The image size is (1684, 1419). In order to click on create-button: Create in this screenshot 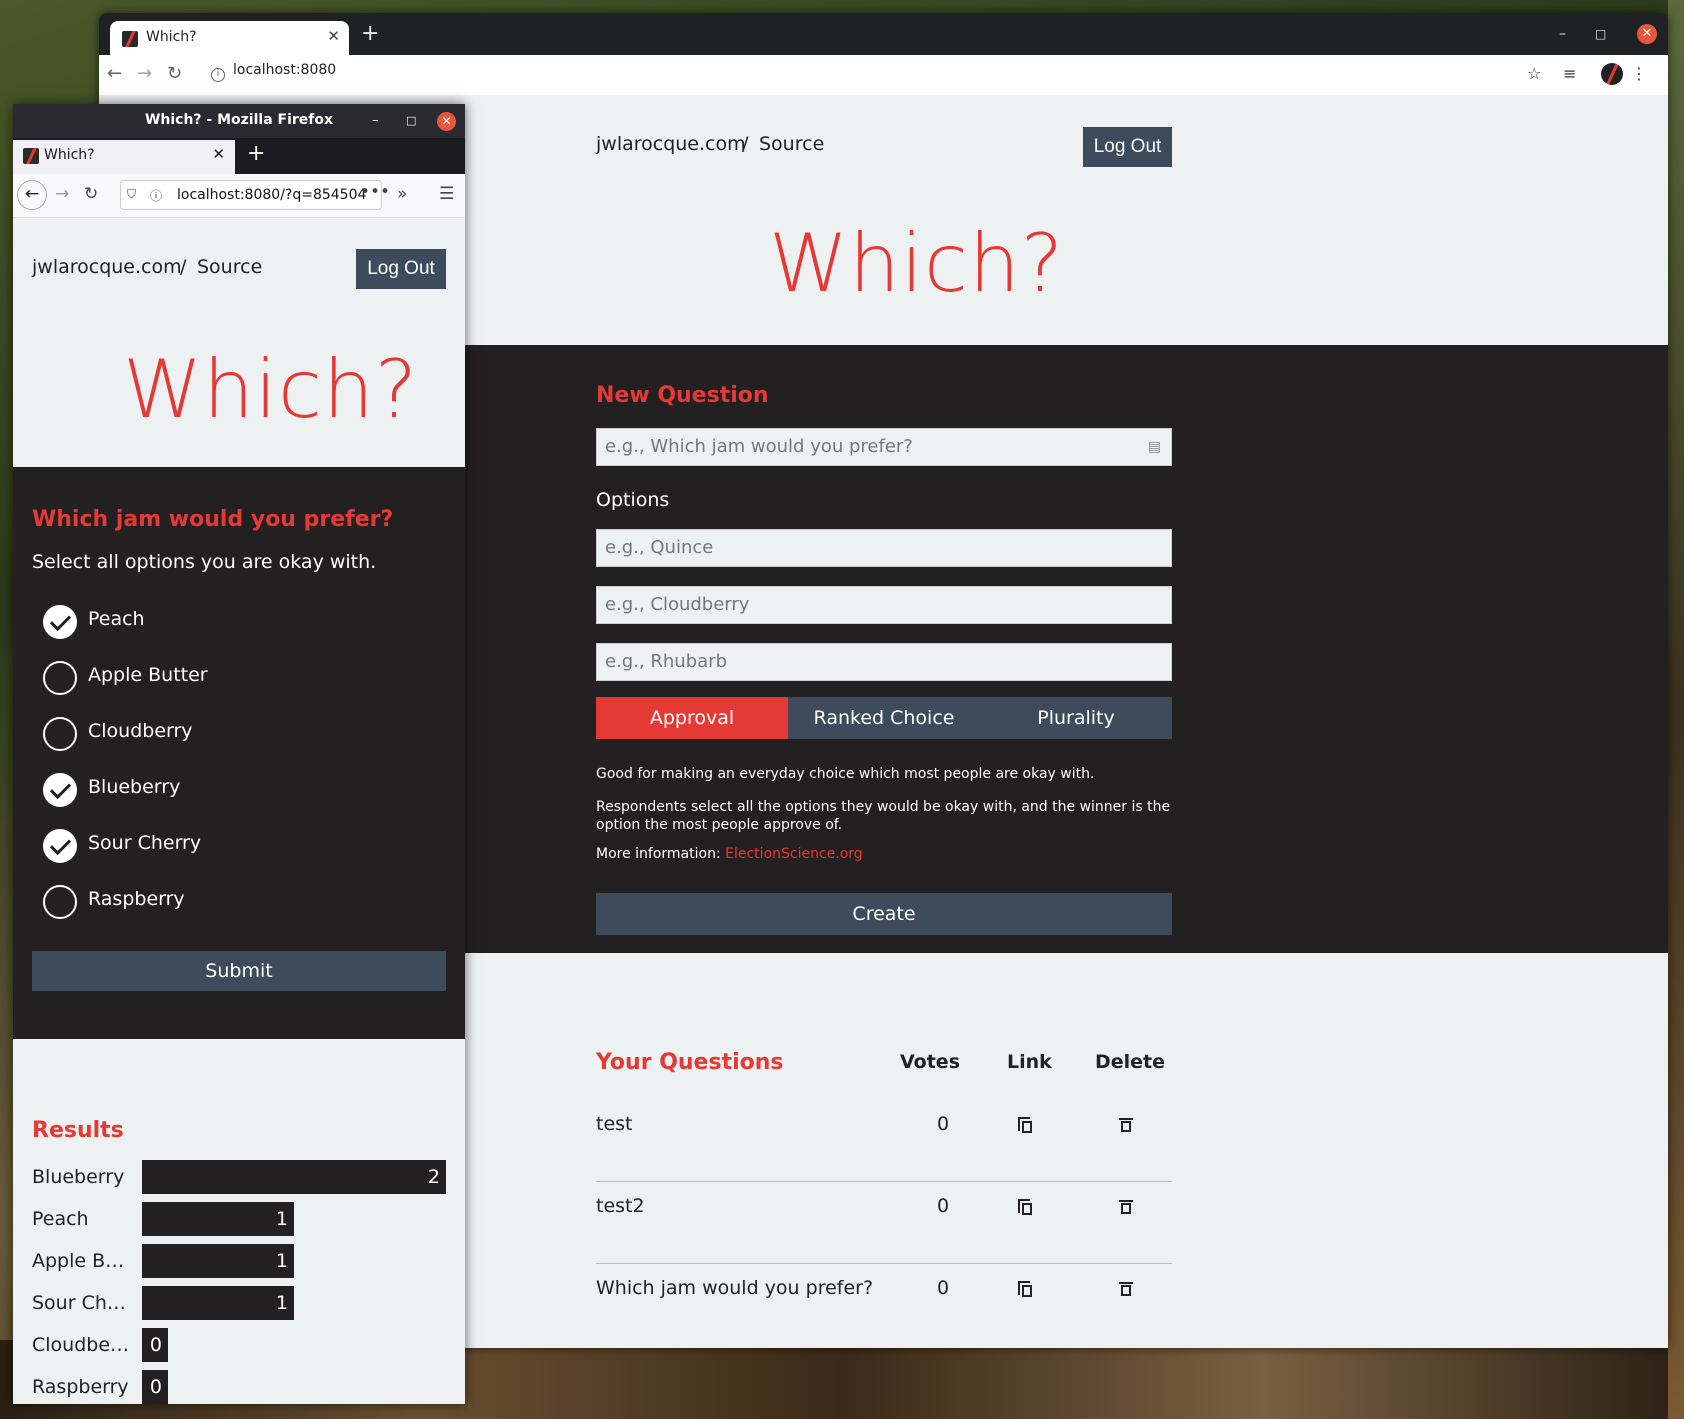, I will do `click(884, 914)`.